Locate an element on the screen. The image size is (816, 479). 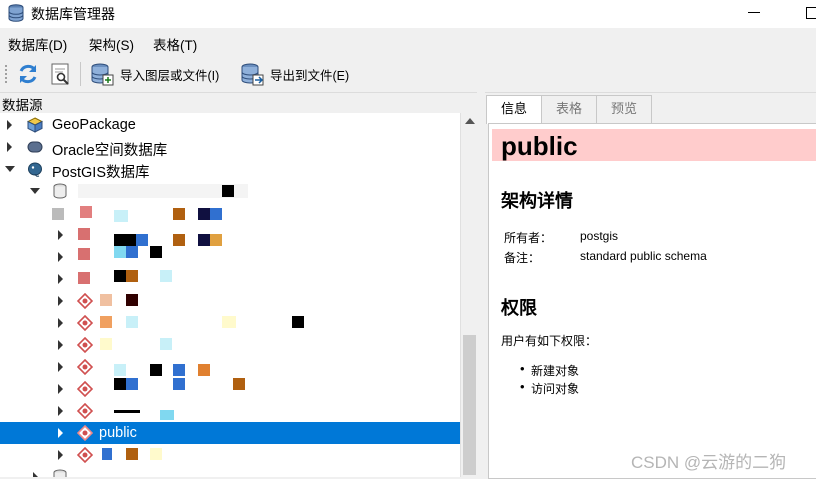
maximize-button is located at coordinates (806, 13).